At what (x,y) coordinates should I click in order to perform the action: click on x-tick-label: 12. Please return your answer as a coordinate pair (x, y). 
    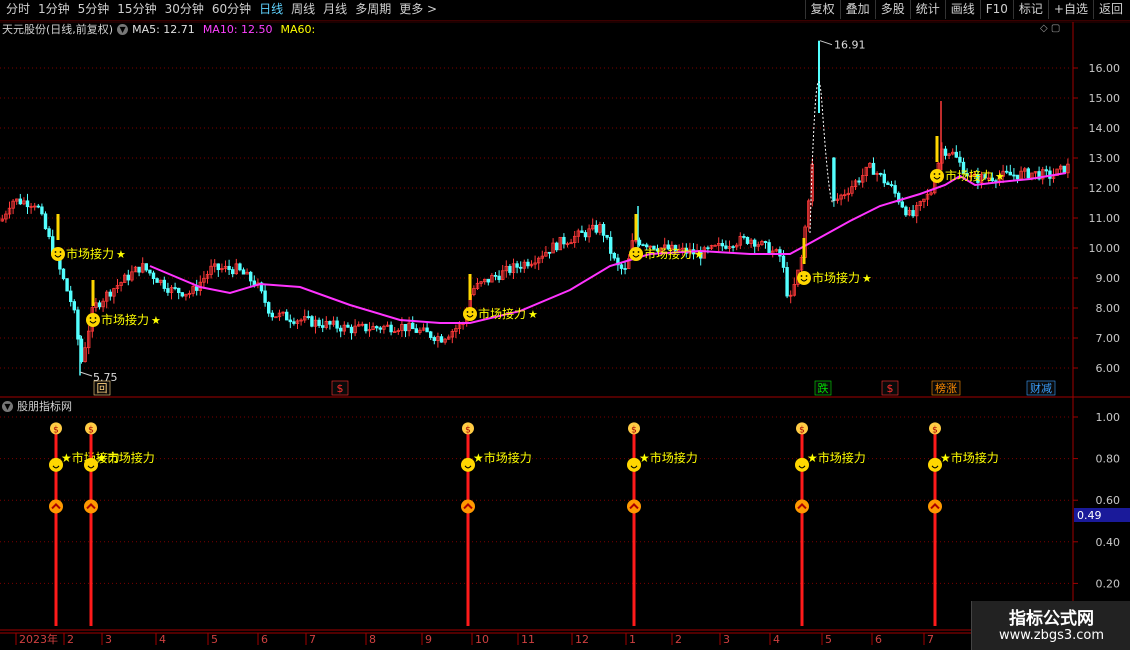
    Looking at the image, I should click on (582, 639).